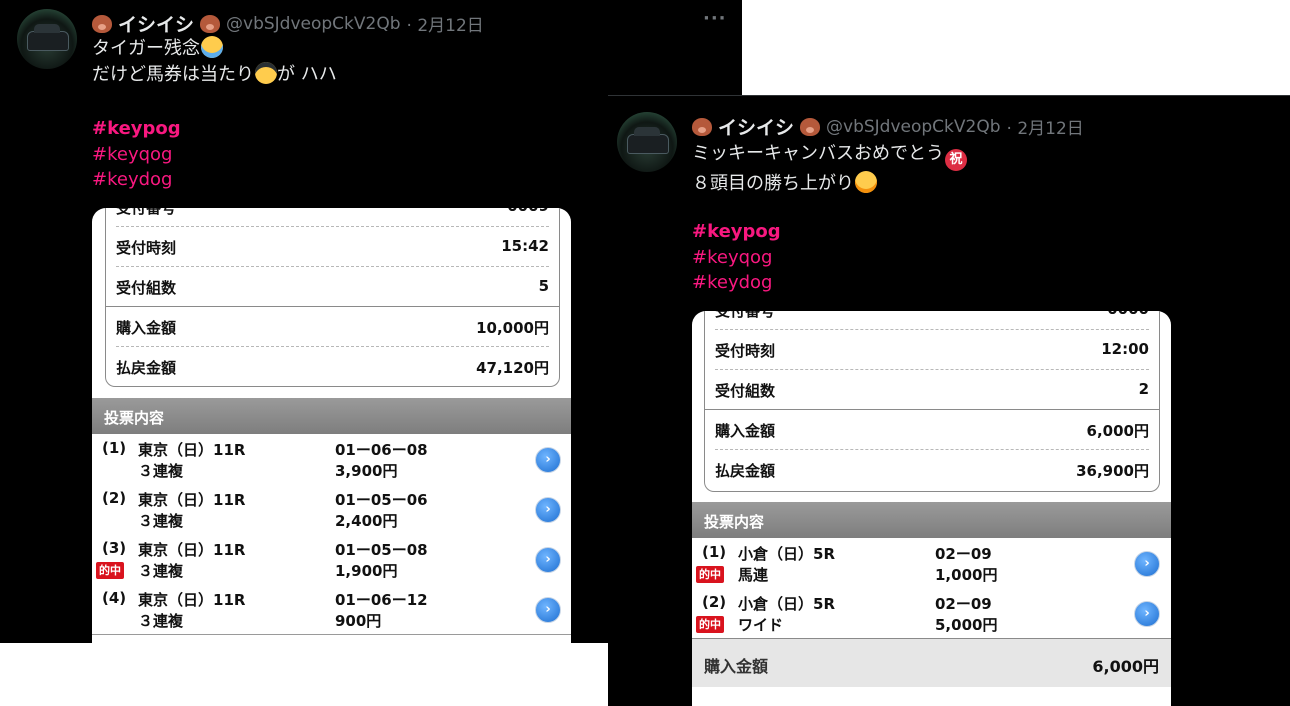 The image size is (1290, 706). Describe the element at coordinates (931, 563) in the screenshot. I see `bet-row: (1) 小倉（日）5R 的中 馬連 02ー09 1,000円 ›` at that location.